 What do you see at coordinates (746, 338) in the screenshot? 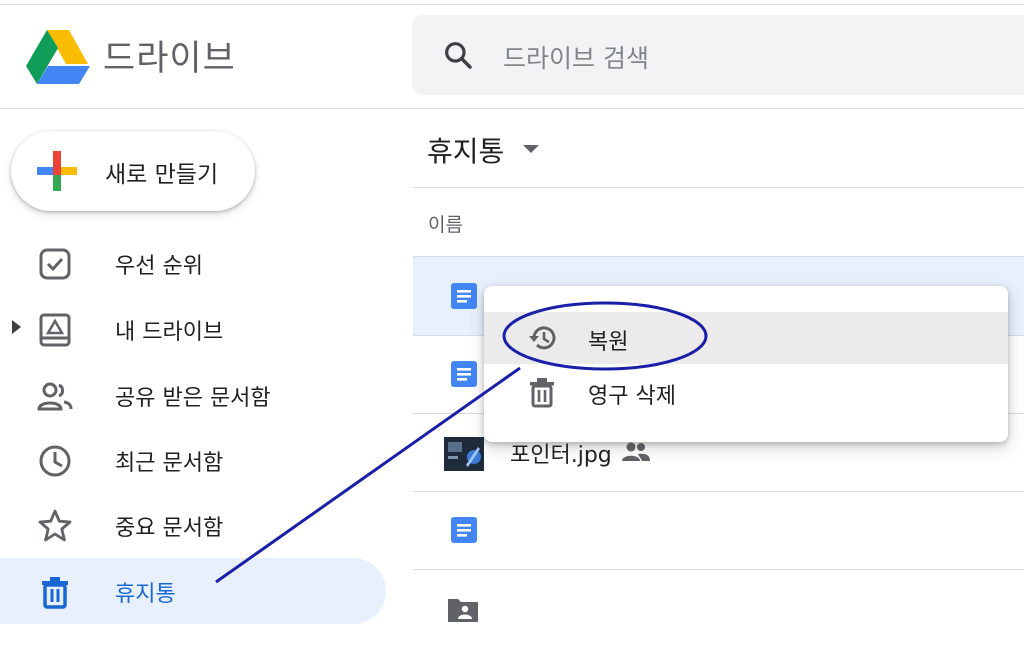
I see `menu-item-restore: 복원` at bounding box center [746, 338].